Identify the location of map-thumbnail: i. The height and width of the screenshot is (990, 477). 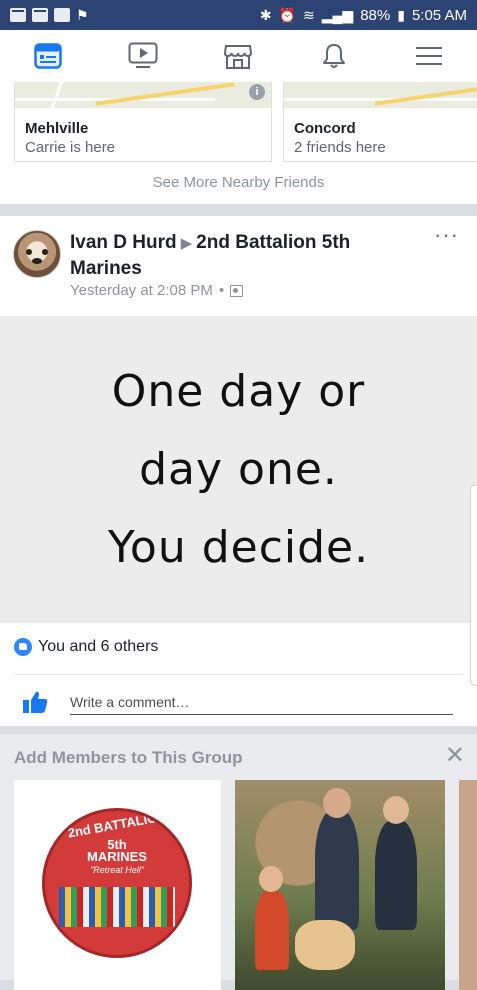
(143, 95).